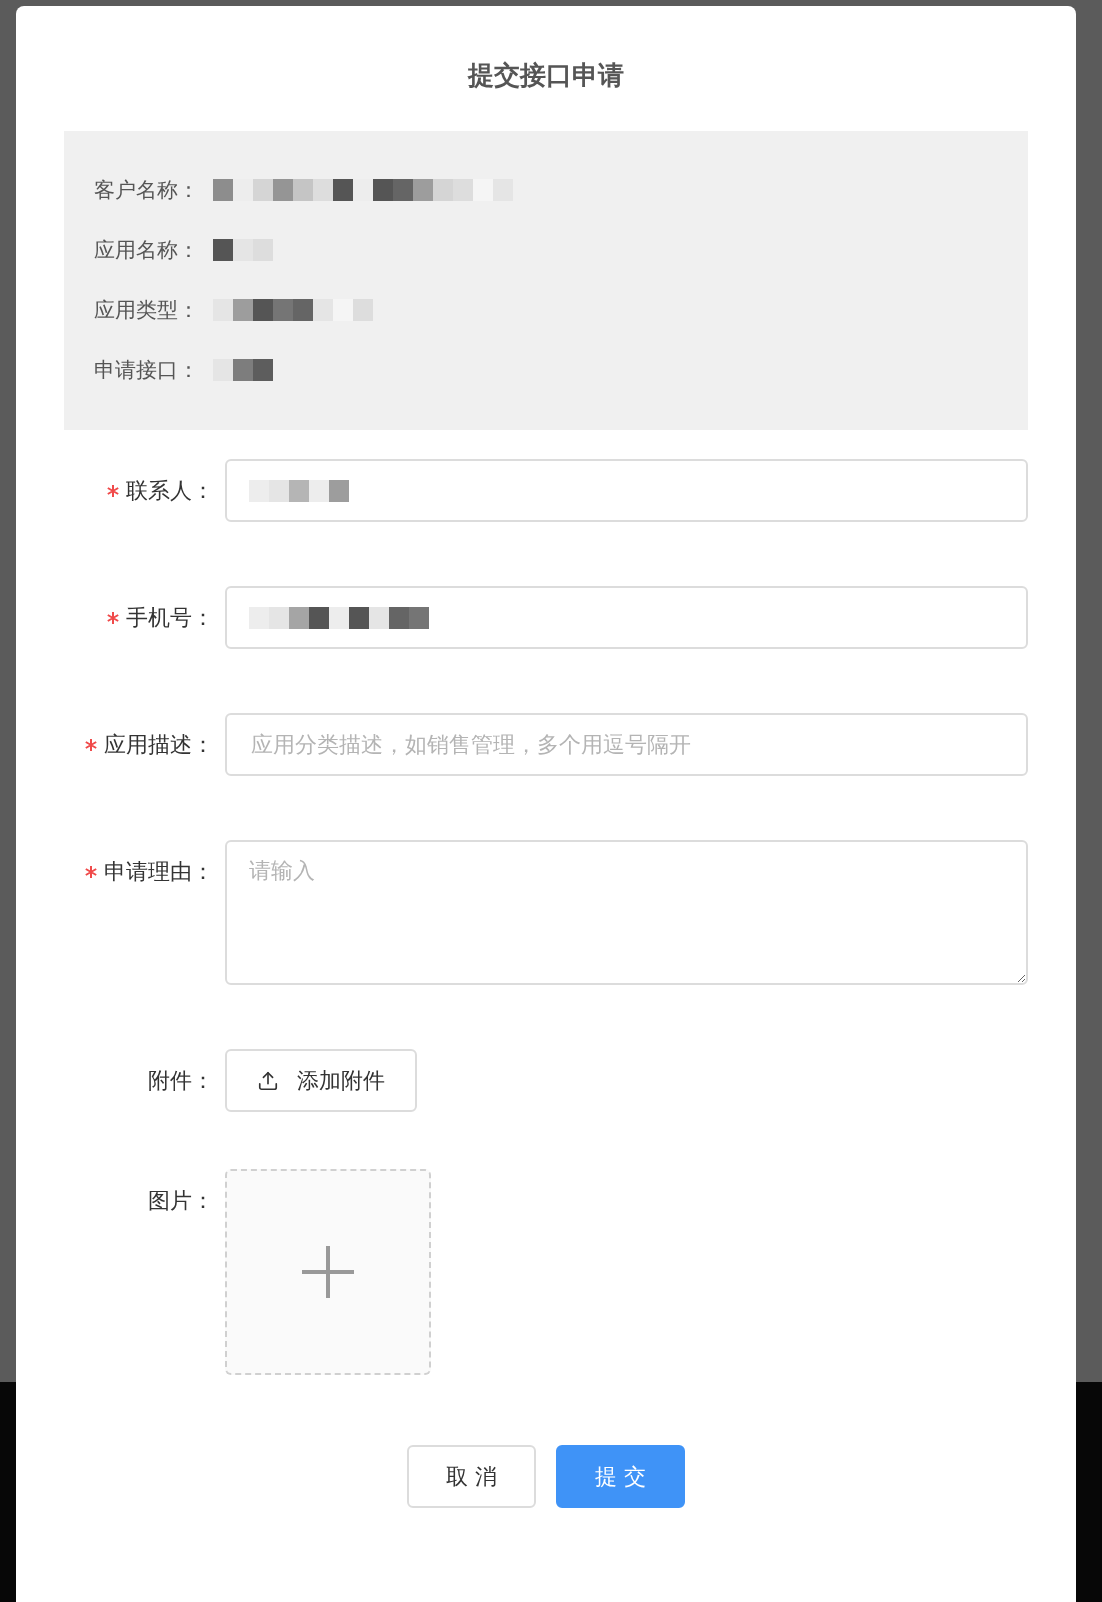  What do you see at coordinates (146, 370) in the screenshot?
I see `info-label: 申请接口：` at bounding box center [146, 370].